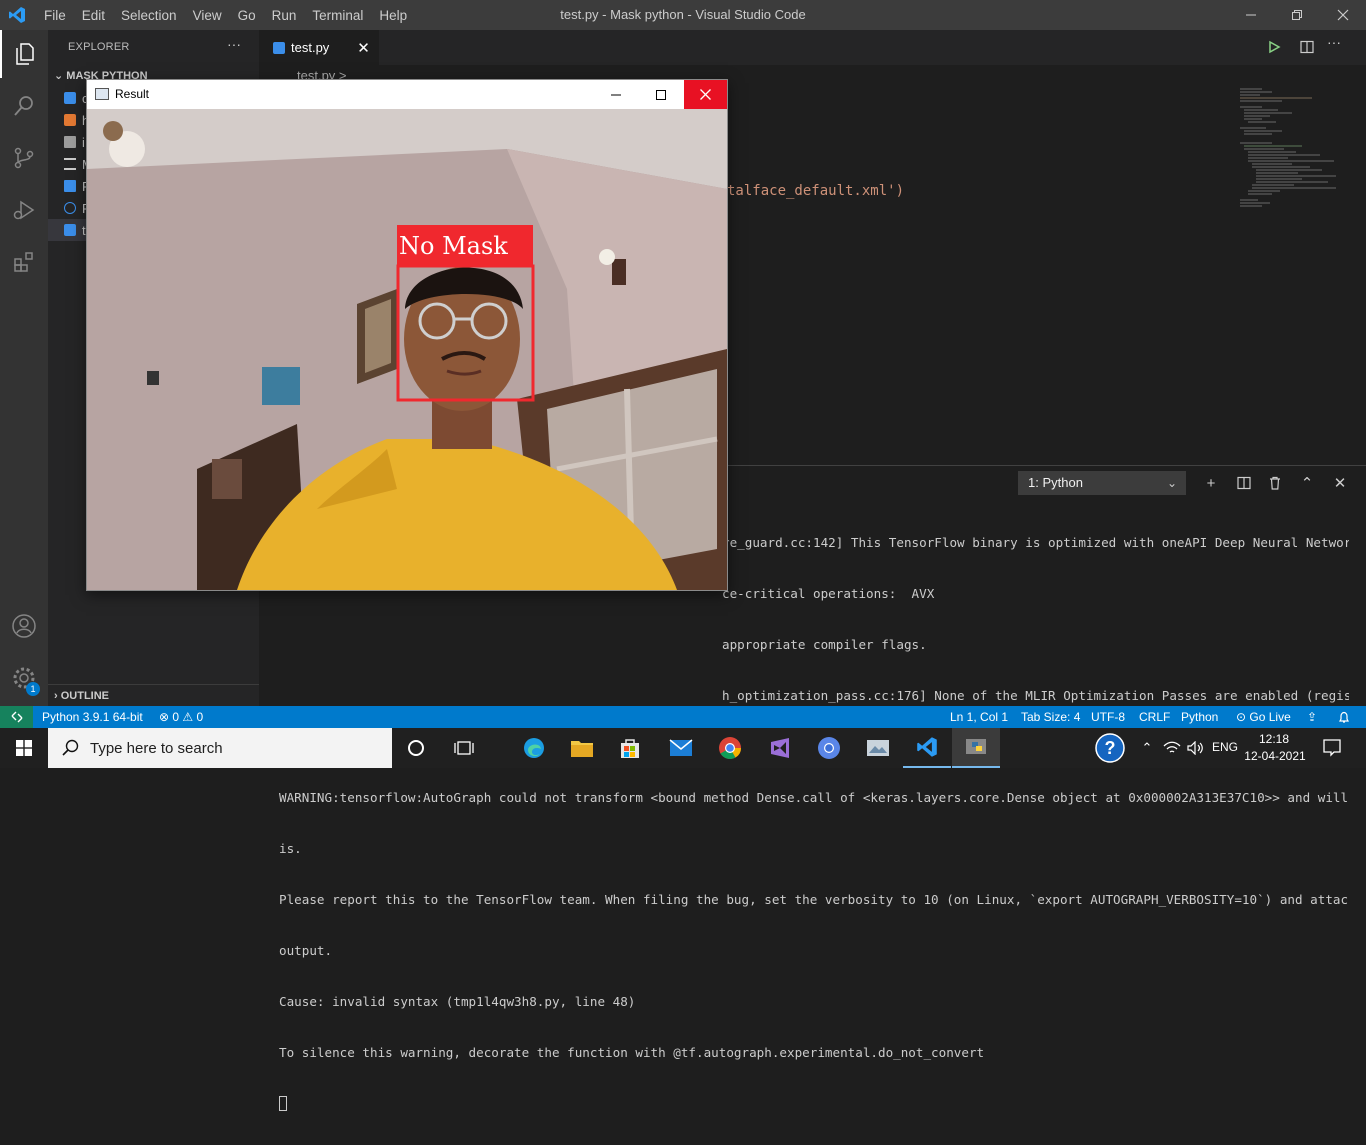  Describe the element at coordinates (1241, 717) in the screenshot. I see `broadcast-icon: ⊙` at that location.